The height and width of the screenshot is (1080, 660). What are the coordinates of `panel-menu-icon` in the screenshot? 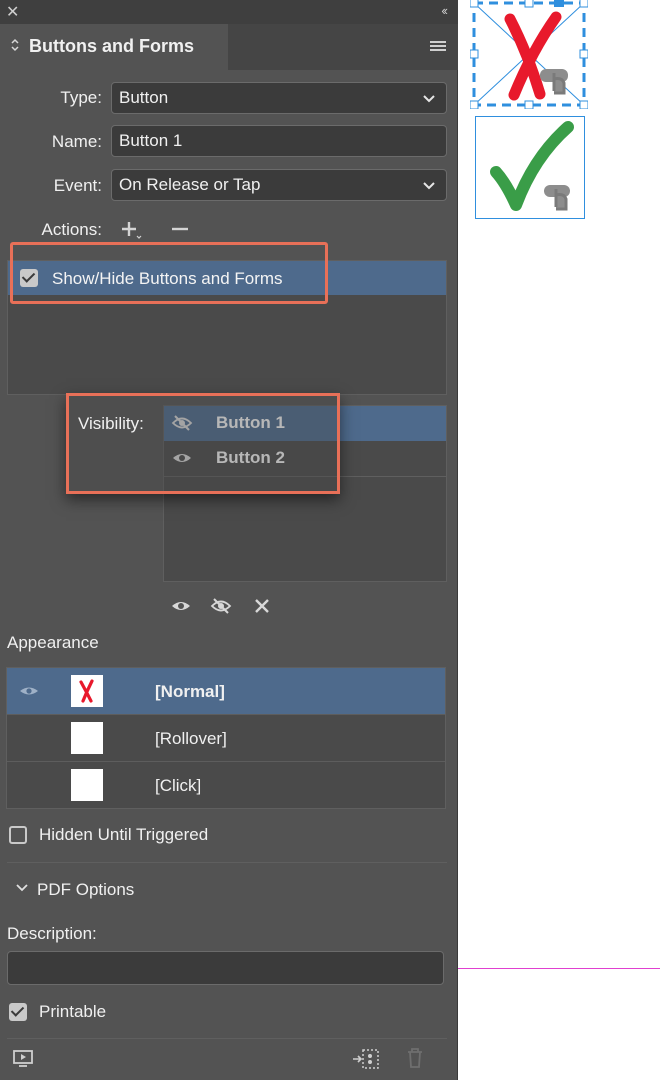 It's located at (438, 47).